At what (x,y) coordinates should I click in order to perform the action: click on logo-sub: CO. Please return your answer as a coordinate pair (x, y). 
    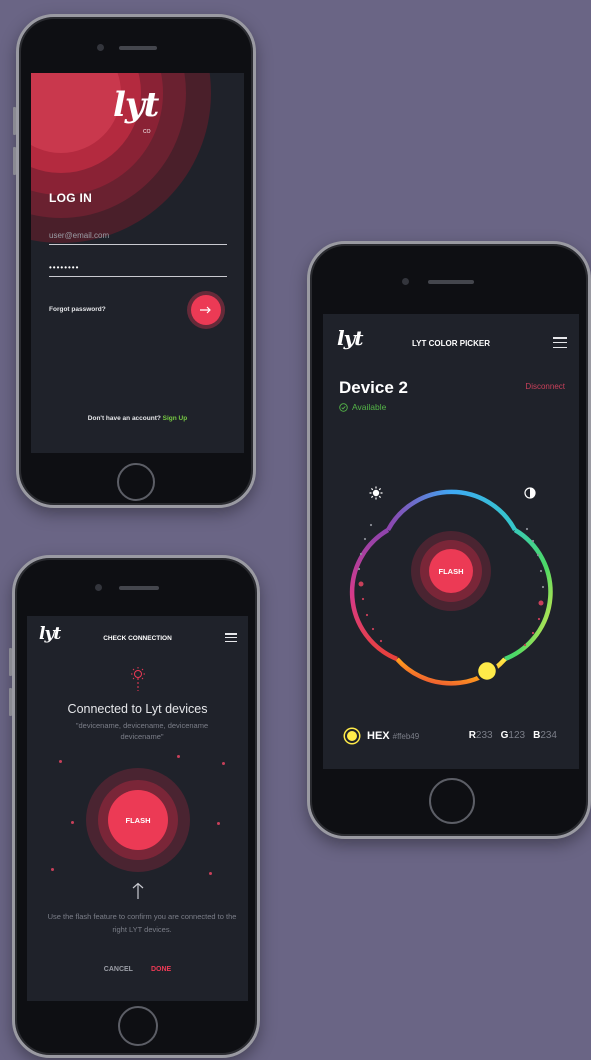
    Looking at the image, I should click on (147, 132).